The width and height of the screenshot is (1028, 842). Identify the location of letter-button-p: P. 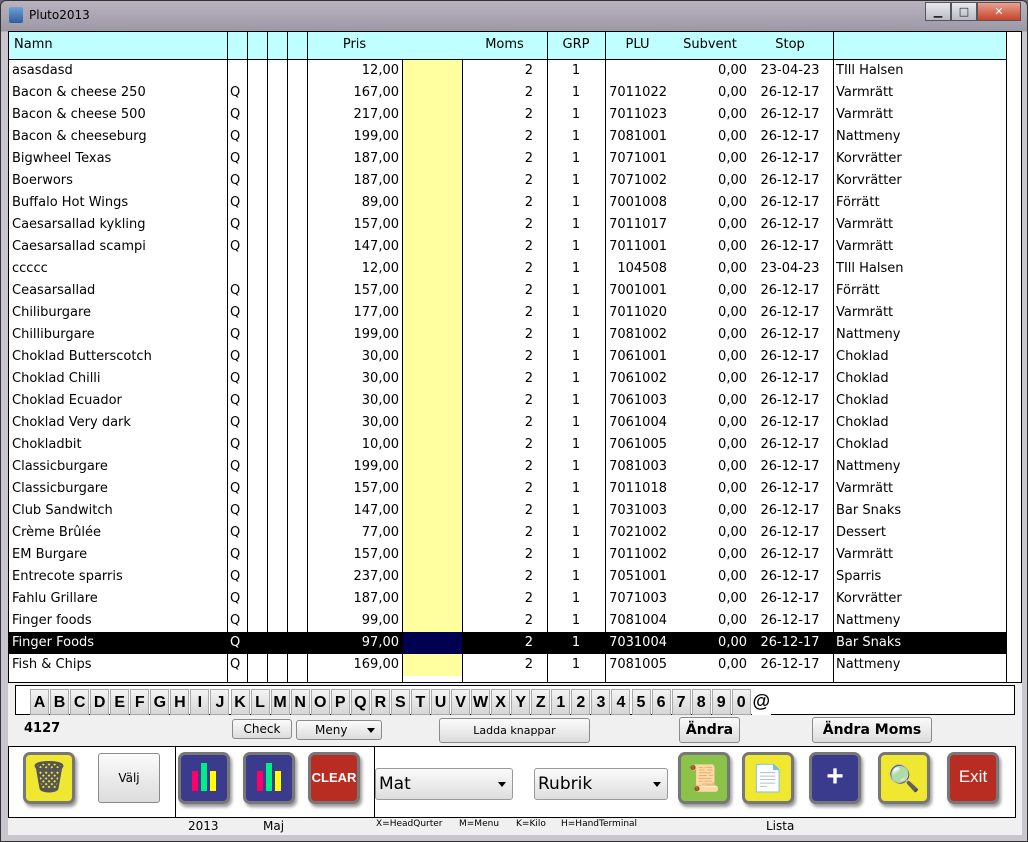
(340, 702).